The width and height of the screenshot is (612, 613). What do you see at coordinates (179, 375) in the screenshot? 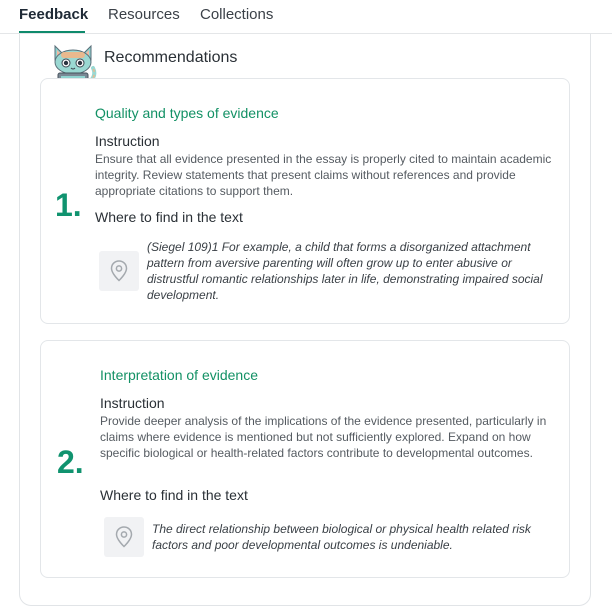
I see `recommendation-category: Interpretation of evidence` at bounding box center [179, 375].